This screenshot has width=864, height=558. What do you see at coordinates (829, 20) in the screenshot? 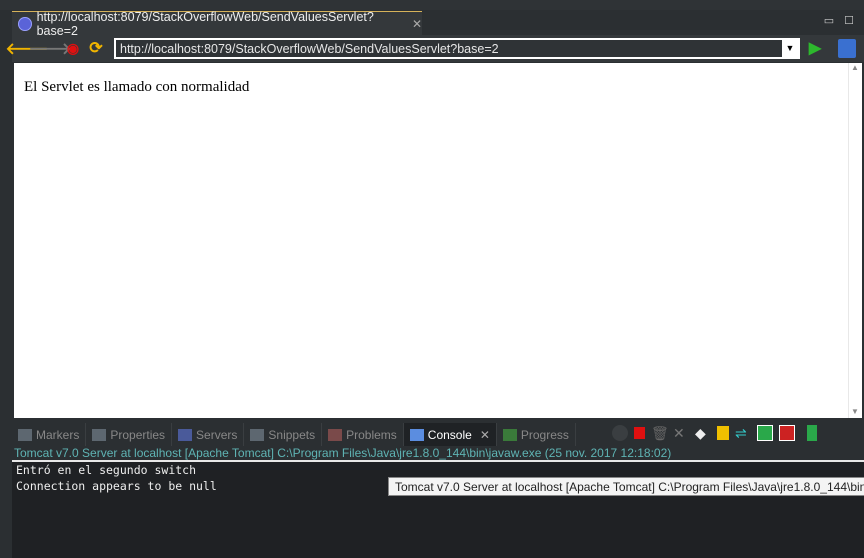
I see `minimize-button: ▭` at bounding box center [829, 20].